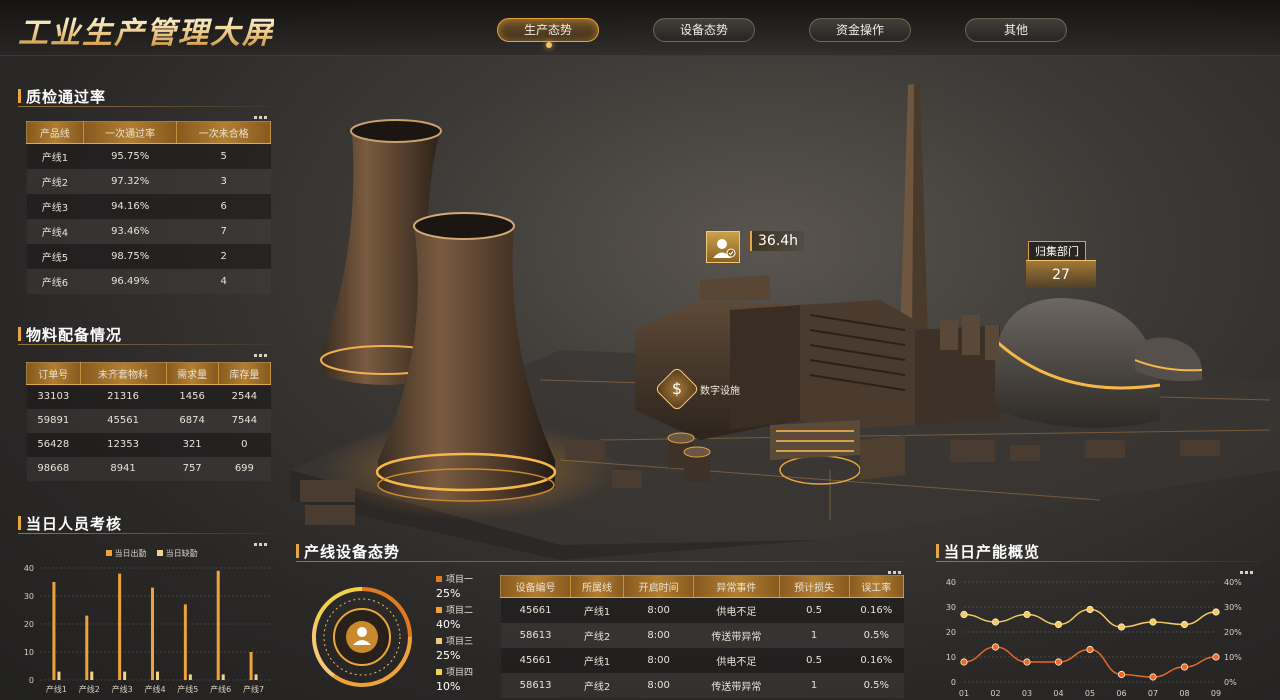 The image size is (1280, 700). Describe the element at coordinates (466, 649) in the screenshot. I see `equipment-legend-item: 项目三 25%` at that location.